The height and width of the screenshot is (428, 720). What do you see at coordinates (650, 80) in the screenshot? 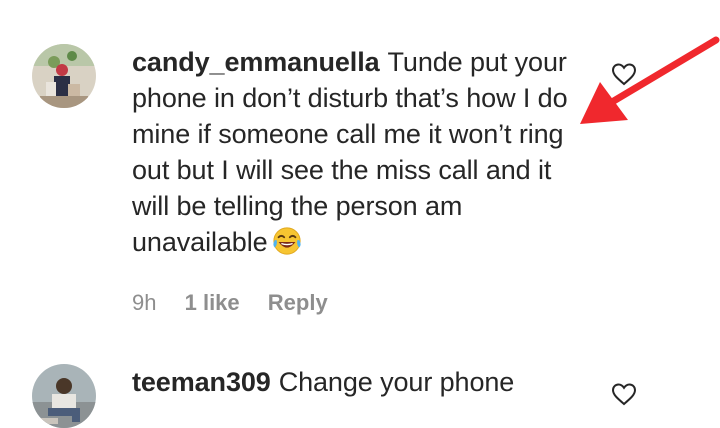
I see `red-arrow-annotation` at bounding box center [650, 80].